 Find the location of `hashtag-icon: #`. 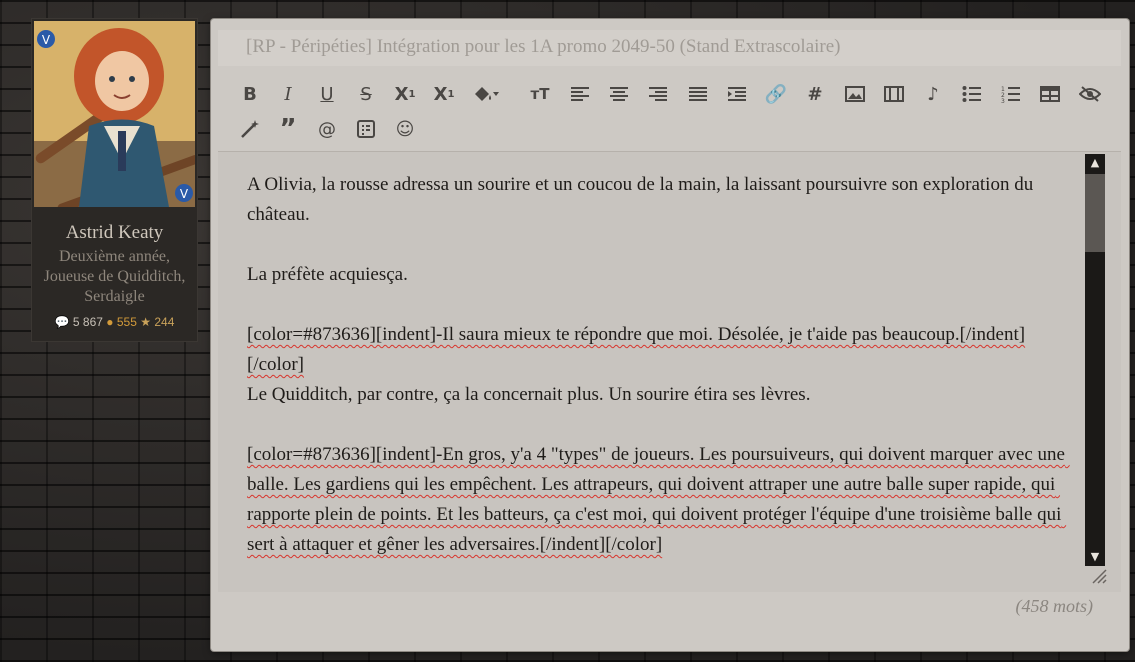

hashtag-icon: # is located at coordinates (815, 94).